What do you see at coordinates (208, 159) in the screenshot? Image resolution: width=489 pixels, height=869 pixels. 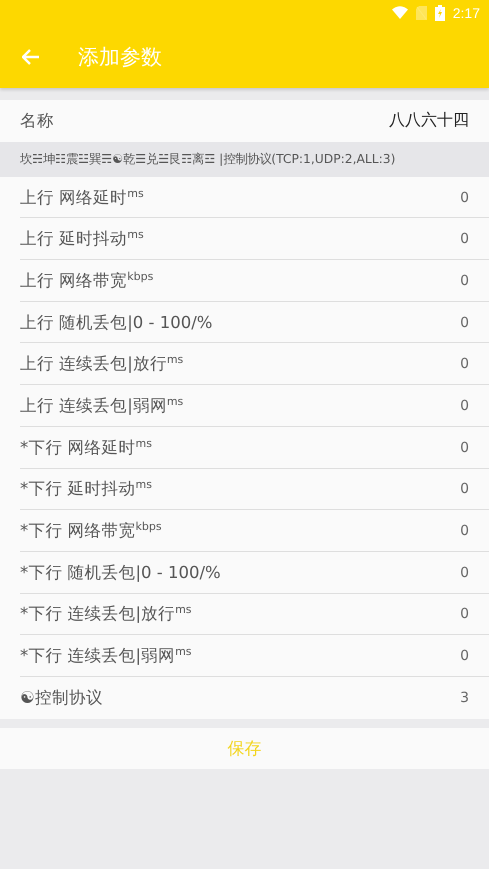 I see `hint-text: 坎☵坤☷震☳巽☴☯乾☰兑☱艮☶离☲ |控制协议(TCP:1,UDP:2,ALL:3)` at bounding box center [208, 159].